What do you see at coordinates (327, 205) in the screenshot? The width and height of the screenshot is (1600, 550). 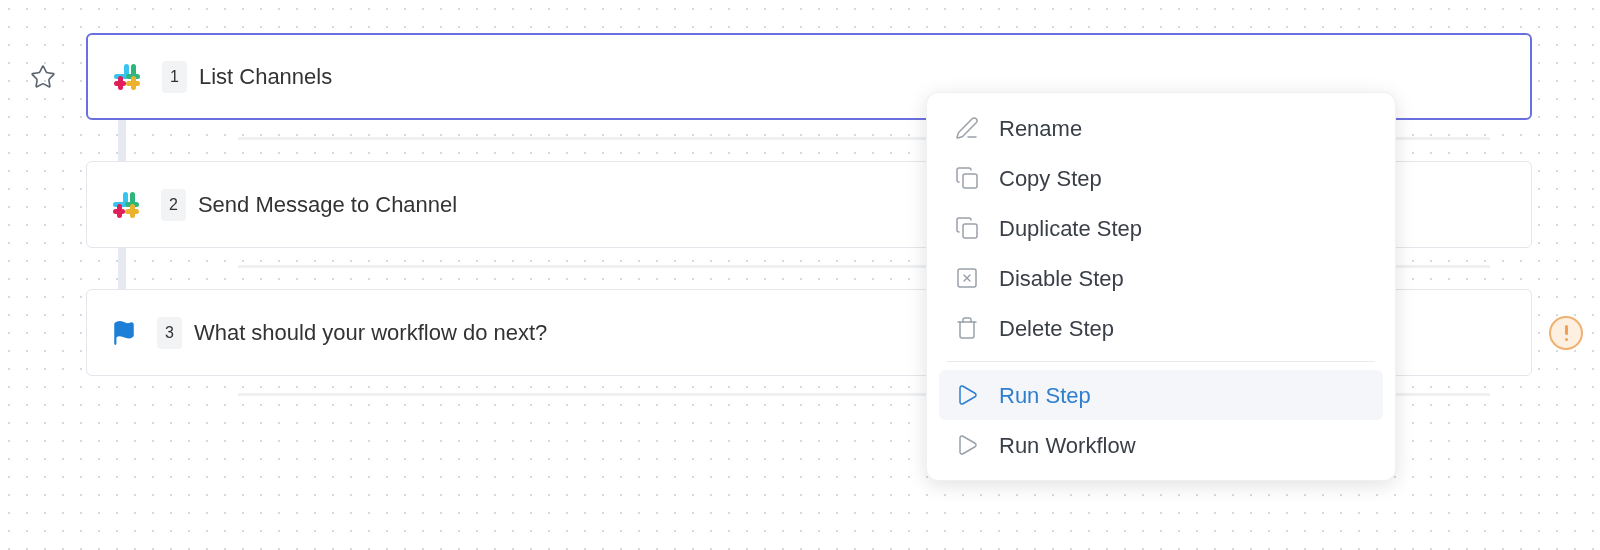 I see `step-title: Send Message to Channel` at bounding box center [327, 205].